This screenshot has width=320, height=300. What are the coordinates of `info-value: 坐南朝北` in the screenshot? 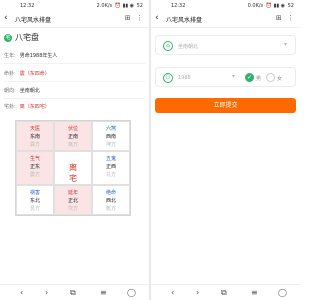 It's located at (29, 91).